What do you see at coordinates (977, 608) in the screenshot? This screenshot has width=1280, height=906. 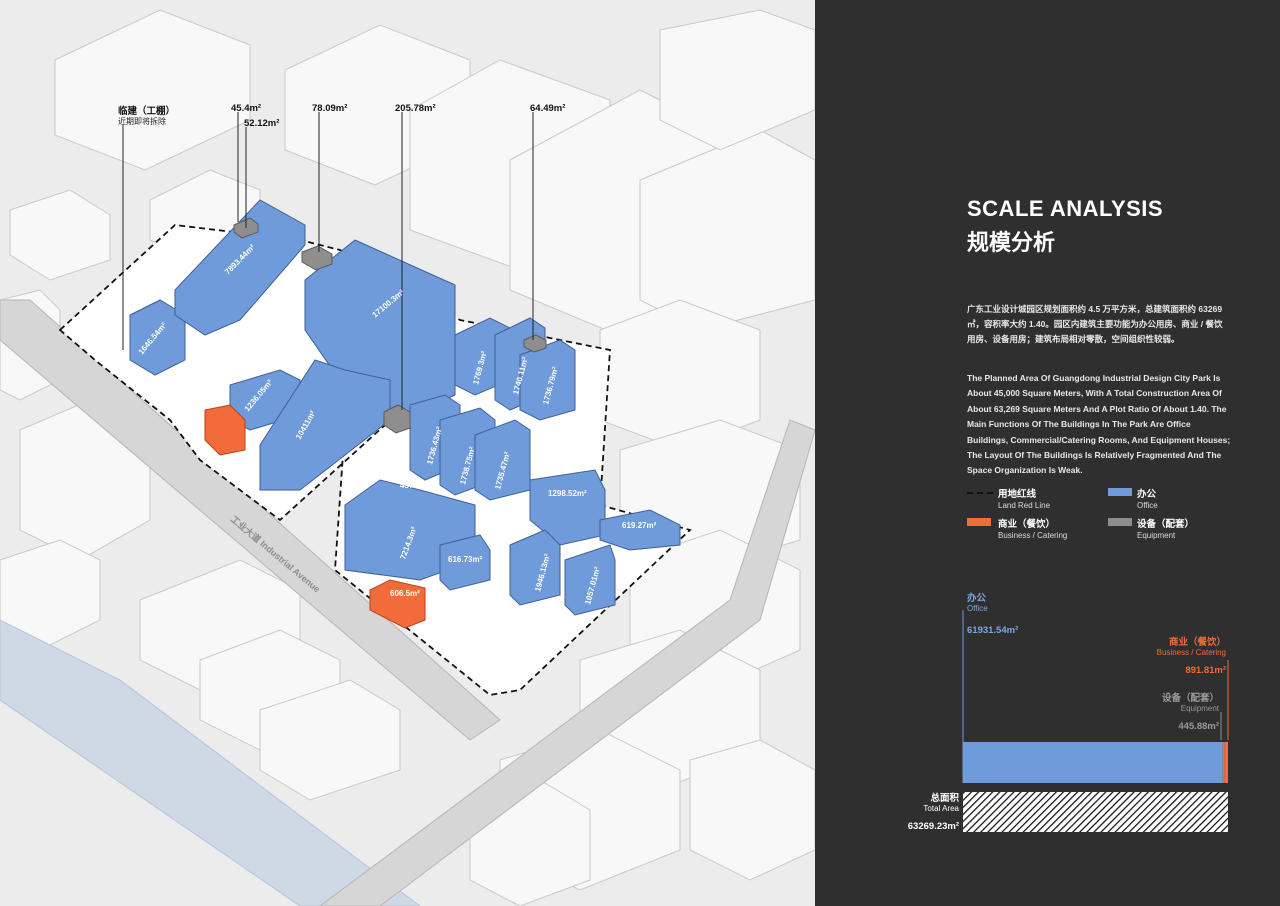 I see `chart-office-en: Office` at bounding box center [977, 608].